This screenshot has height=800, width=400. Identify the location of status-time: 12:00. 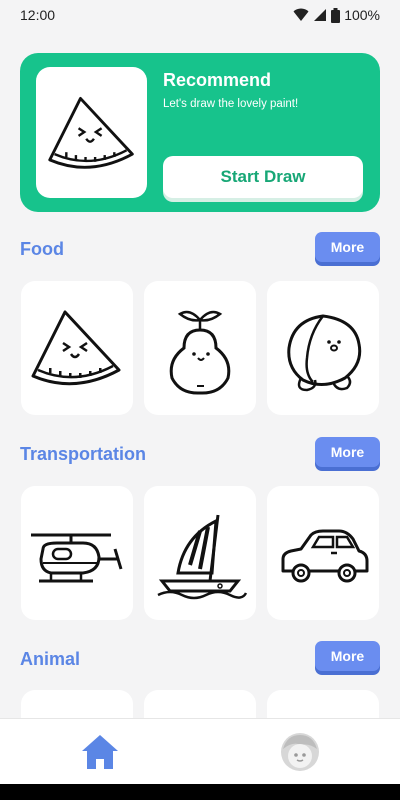
(38, 15).